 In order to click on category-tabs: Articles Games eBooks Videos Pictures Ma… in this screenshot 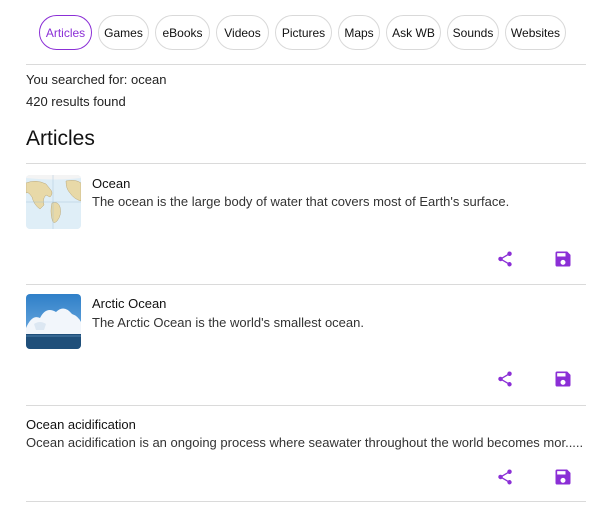, I will do `click(302, 32)`.